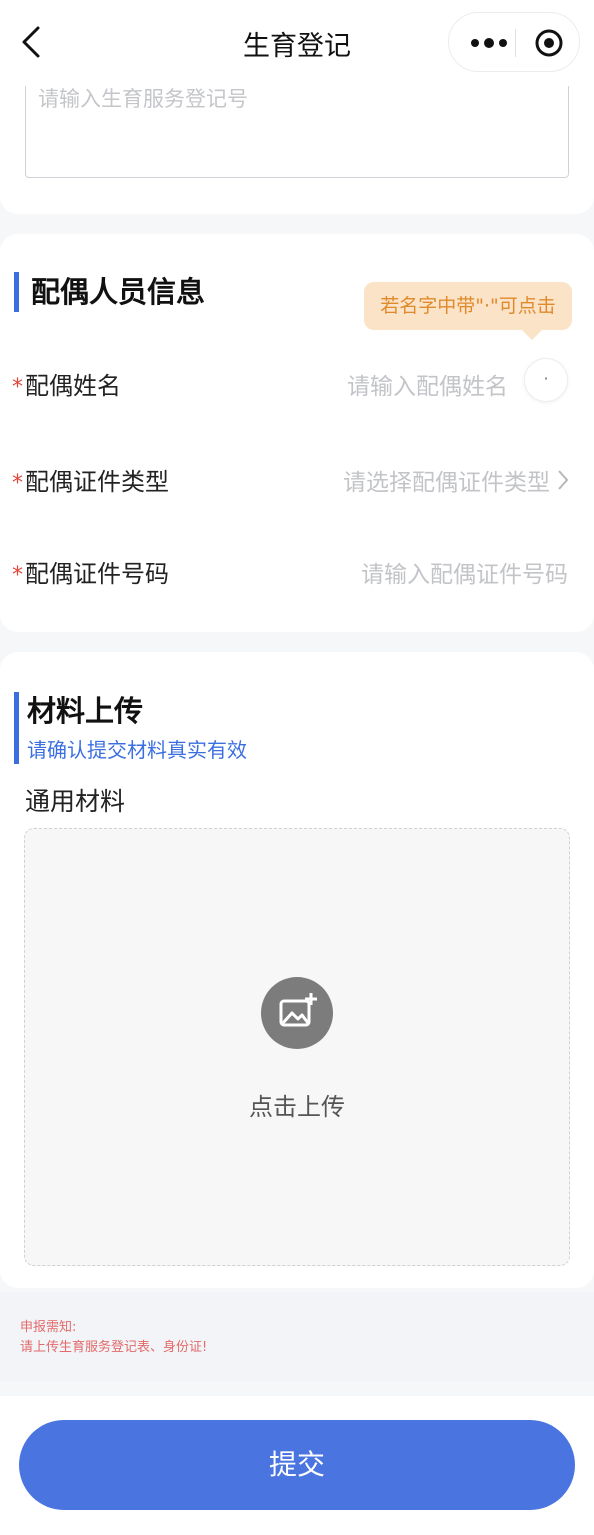  What do you see at coordinates (297, 43) in the screenshot?
I see `navigation-bar: 生育登记` at bounding box center [297, 43].